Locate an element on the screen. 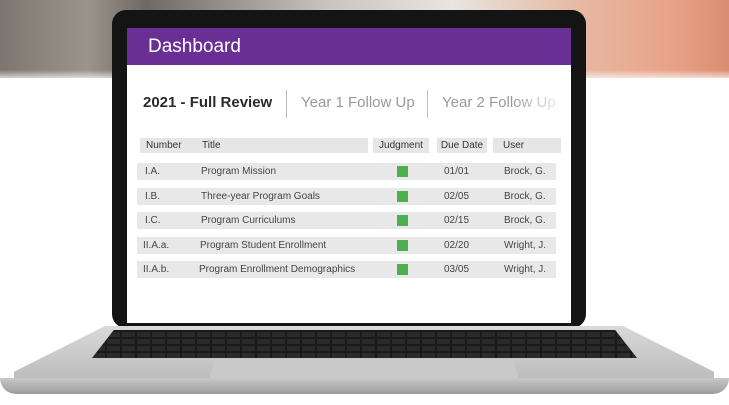 The height and width of the screenshot is (405, 729). row-number: II.A.a. is located at coordinates (156, 245).